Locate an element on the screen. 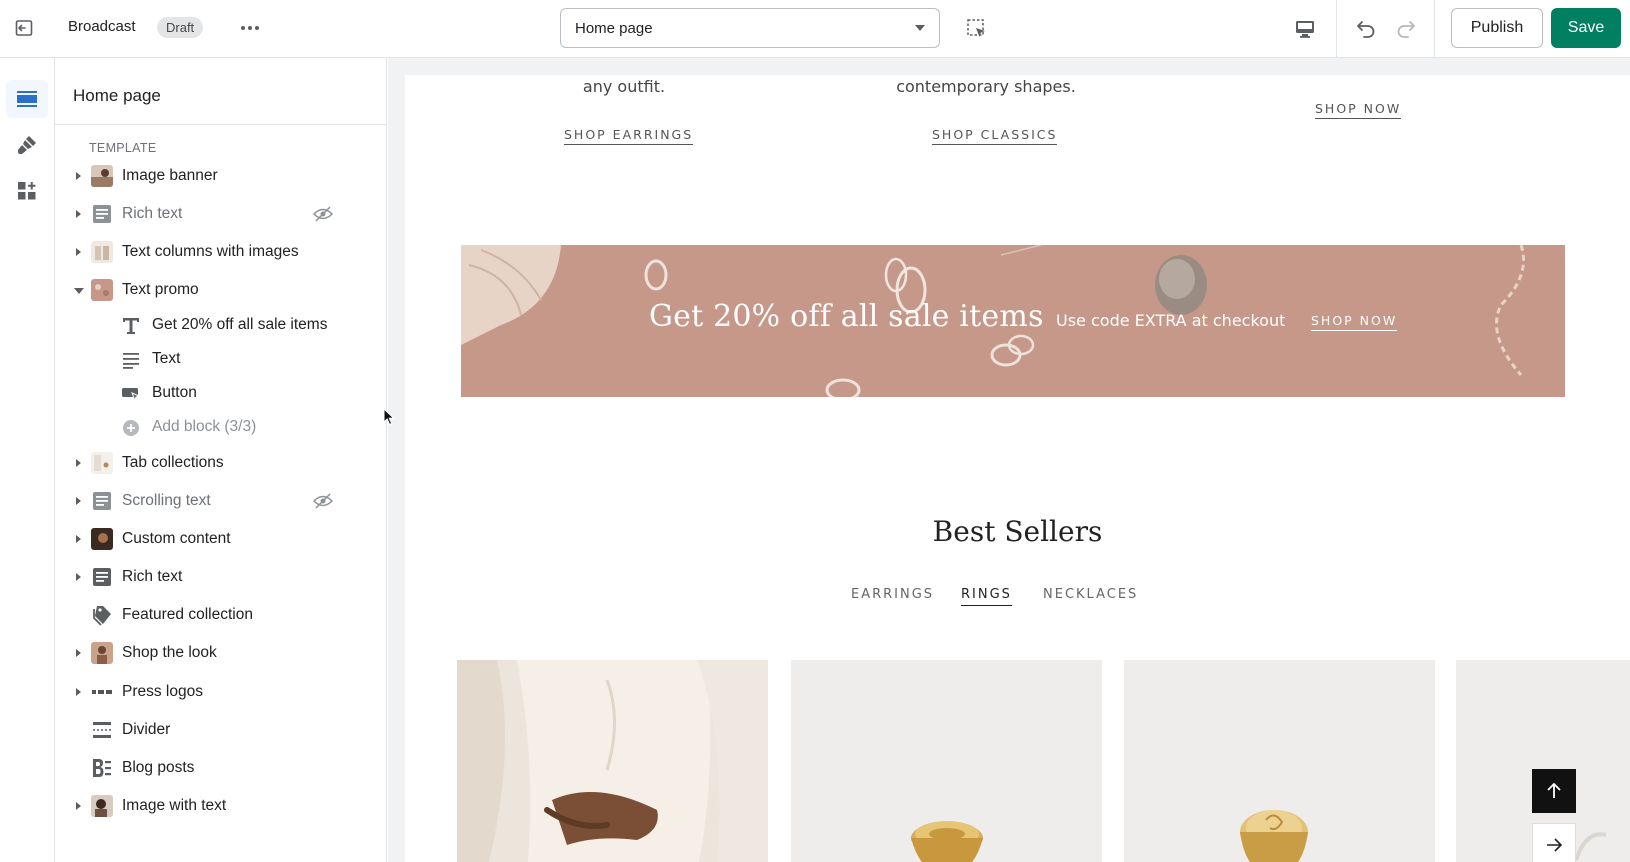 This screenshot has height=862, width=1630. theme-name: Broadcast is located at coordinates (102, 26).